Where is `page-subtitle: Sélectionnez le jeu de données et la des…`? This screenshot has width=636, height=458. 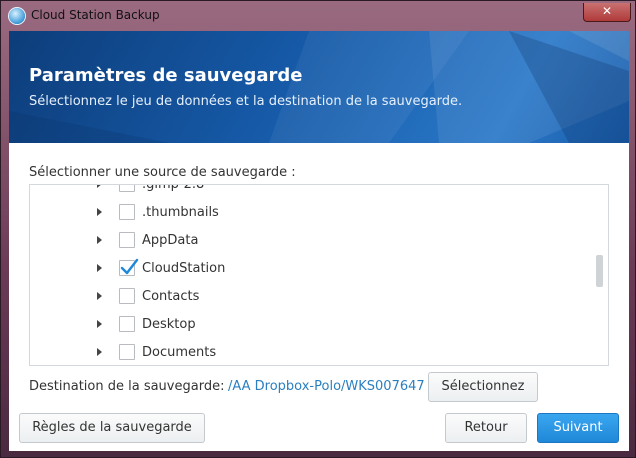 page-subtitle: Sélectionnez le jeu de données et la des… is located at coordinates (246, 101).